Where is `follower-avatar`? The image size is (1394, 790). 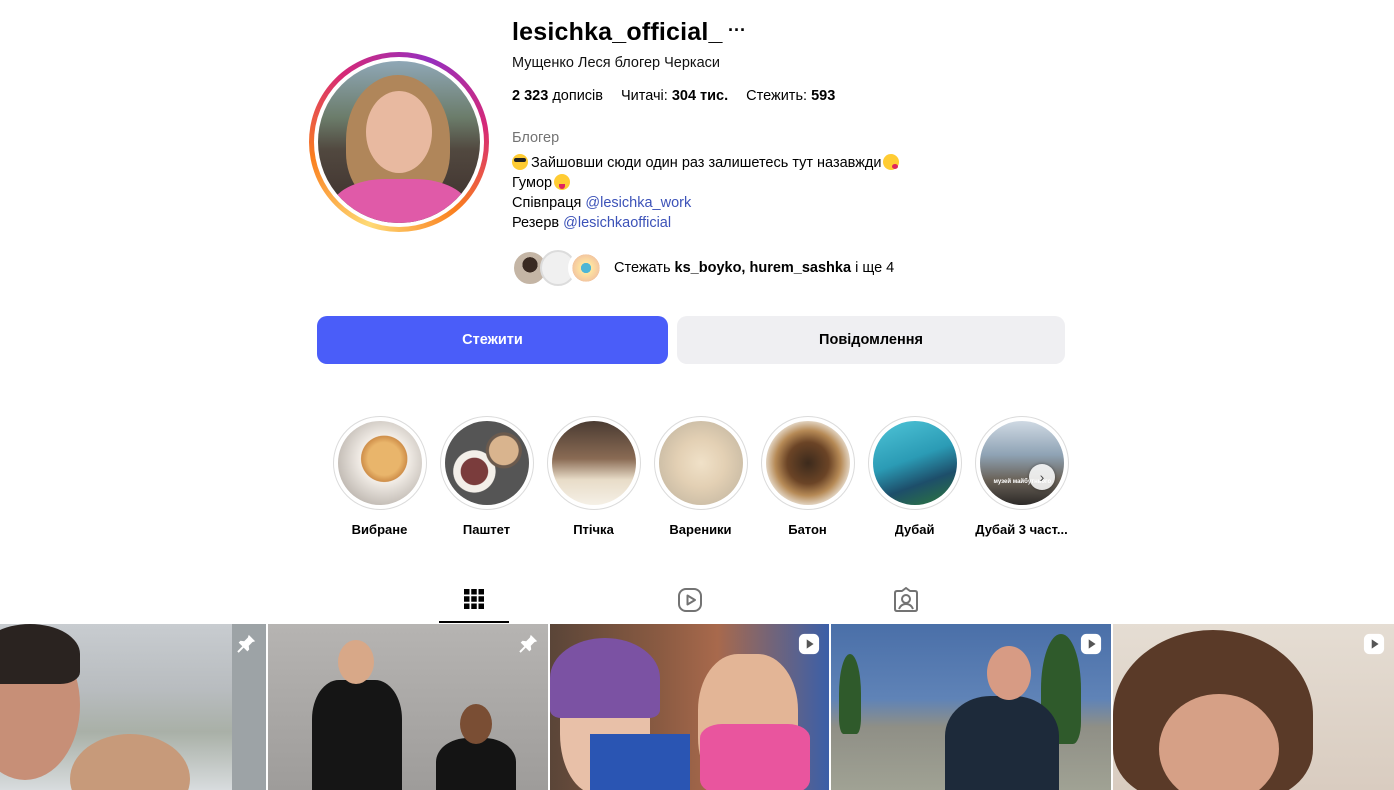
follower-avatar is located at coordinates (586, 268).